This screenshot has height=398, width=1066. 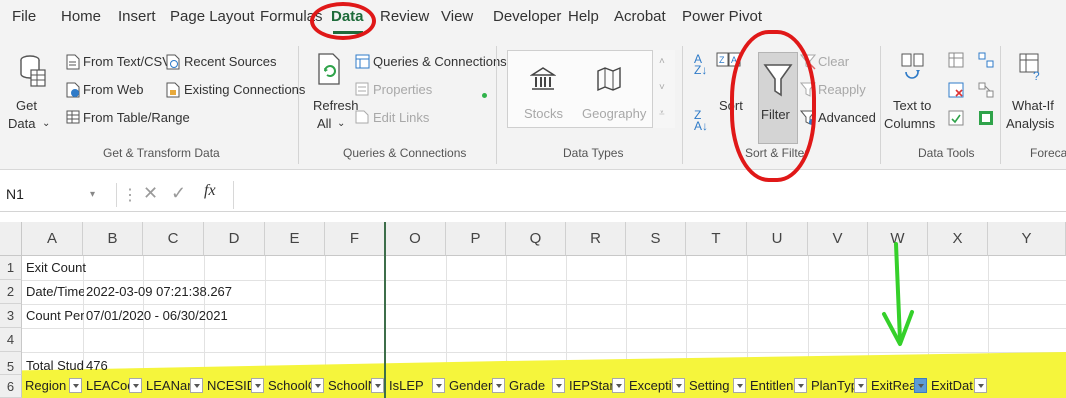 What do you see at coordinates (956, 118) in the screenshot?
I see `data-validation-icon` at bounding box center [956, 118].